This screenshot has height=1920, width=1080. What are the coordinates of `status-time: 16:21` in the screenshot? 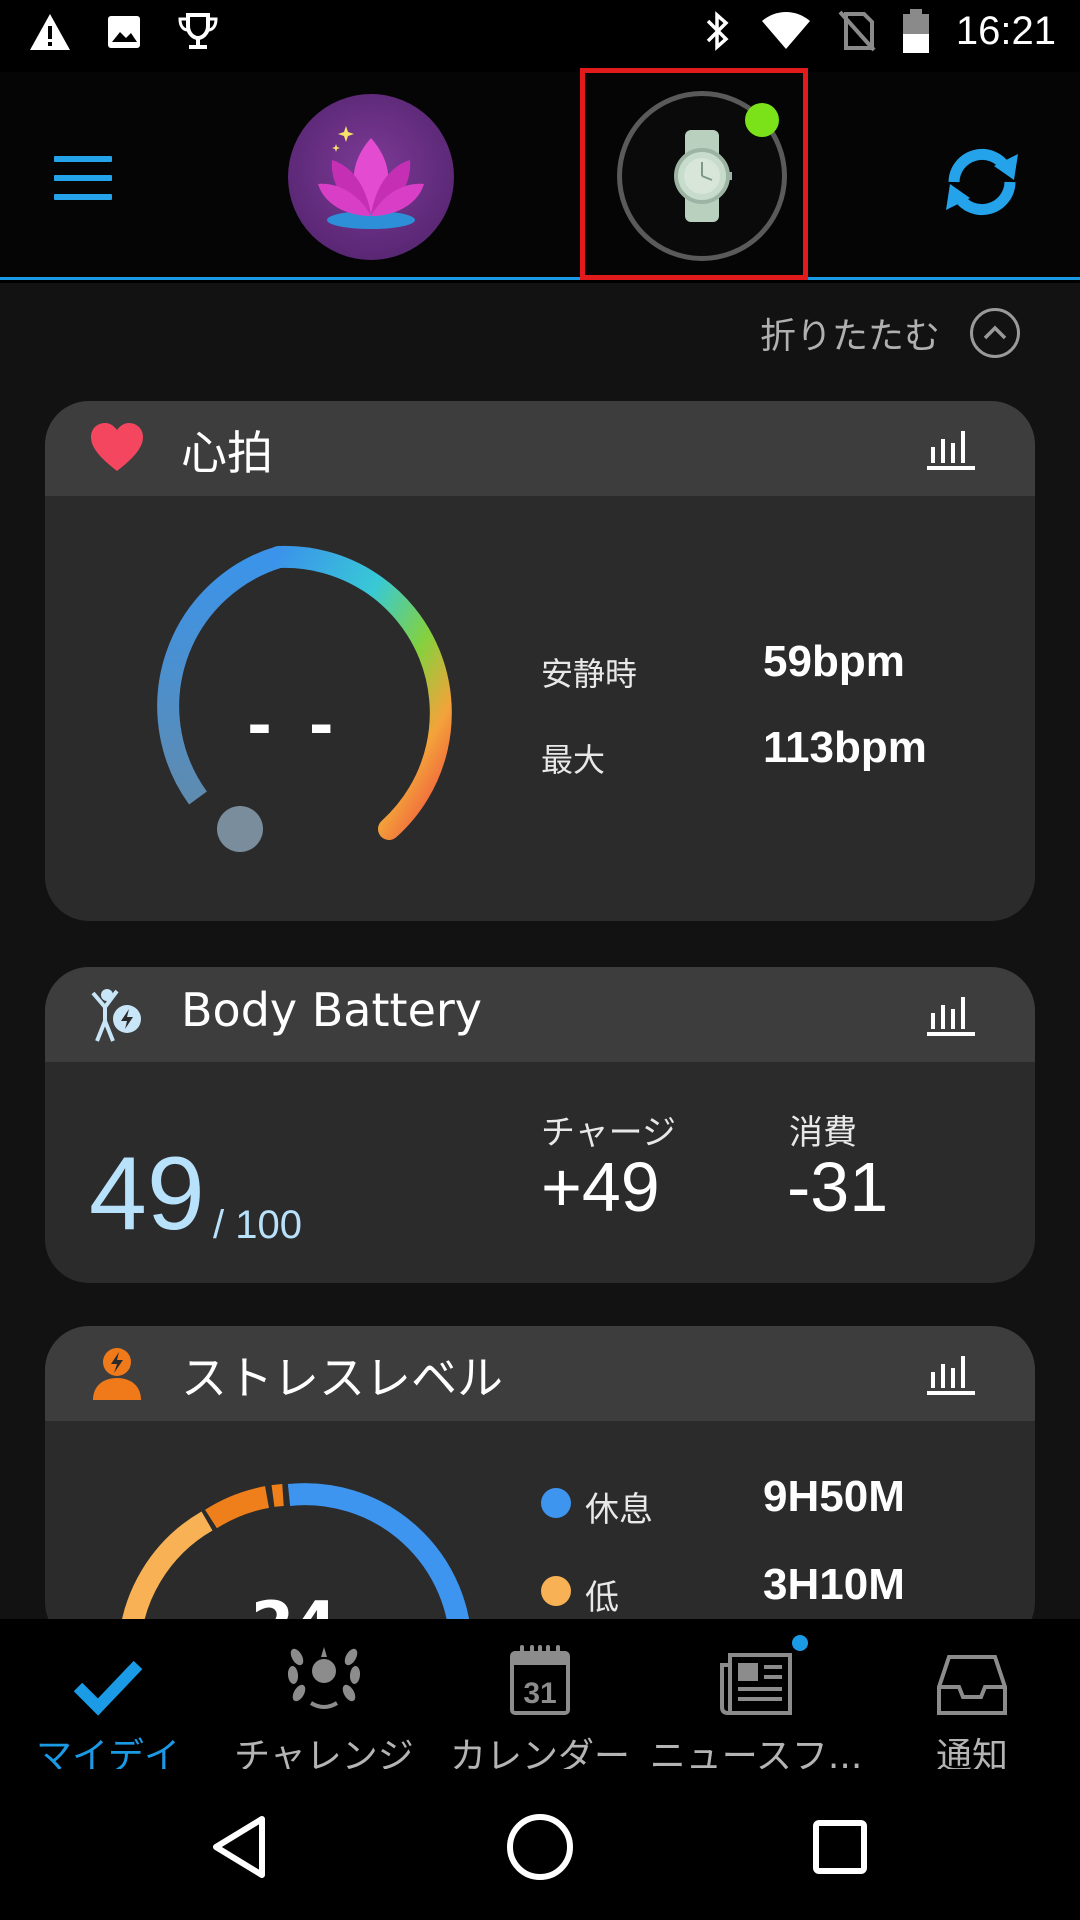 It's located at (1005, 30).